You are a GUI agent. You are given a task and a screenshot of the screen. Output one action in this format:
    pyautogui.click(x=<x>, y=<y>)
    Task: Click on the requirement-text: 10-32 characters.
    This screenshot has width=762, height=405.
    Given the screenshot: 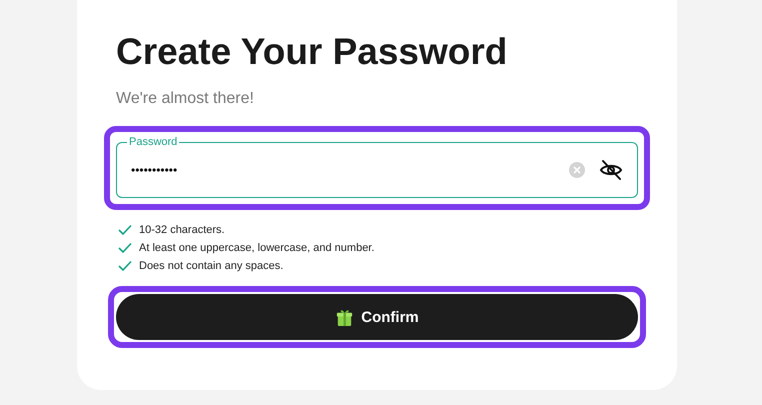 What is the action you would take?
    pyautogui.click(x=182, y=230)
    